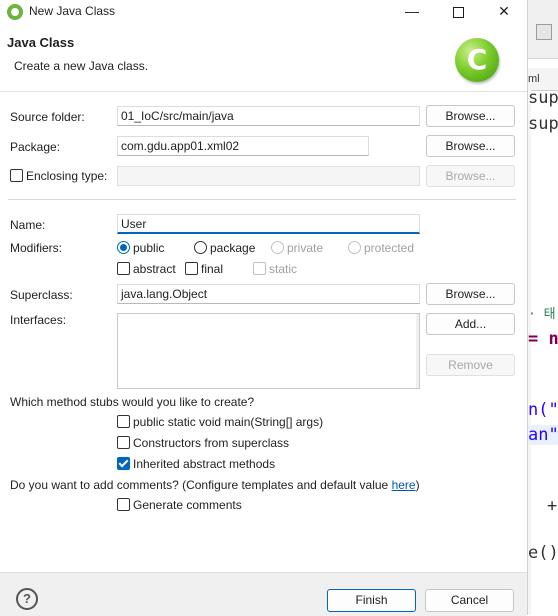 Image resolution: width=558 pixels, height=616 pixels. I want to click on wizard-header: Java Class Create a new Java class. C, so click(263, 58).